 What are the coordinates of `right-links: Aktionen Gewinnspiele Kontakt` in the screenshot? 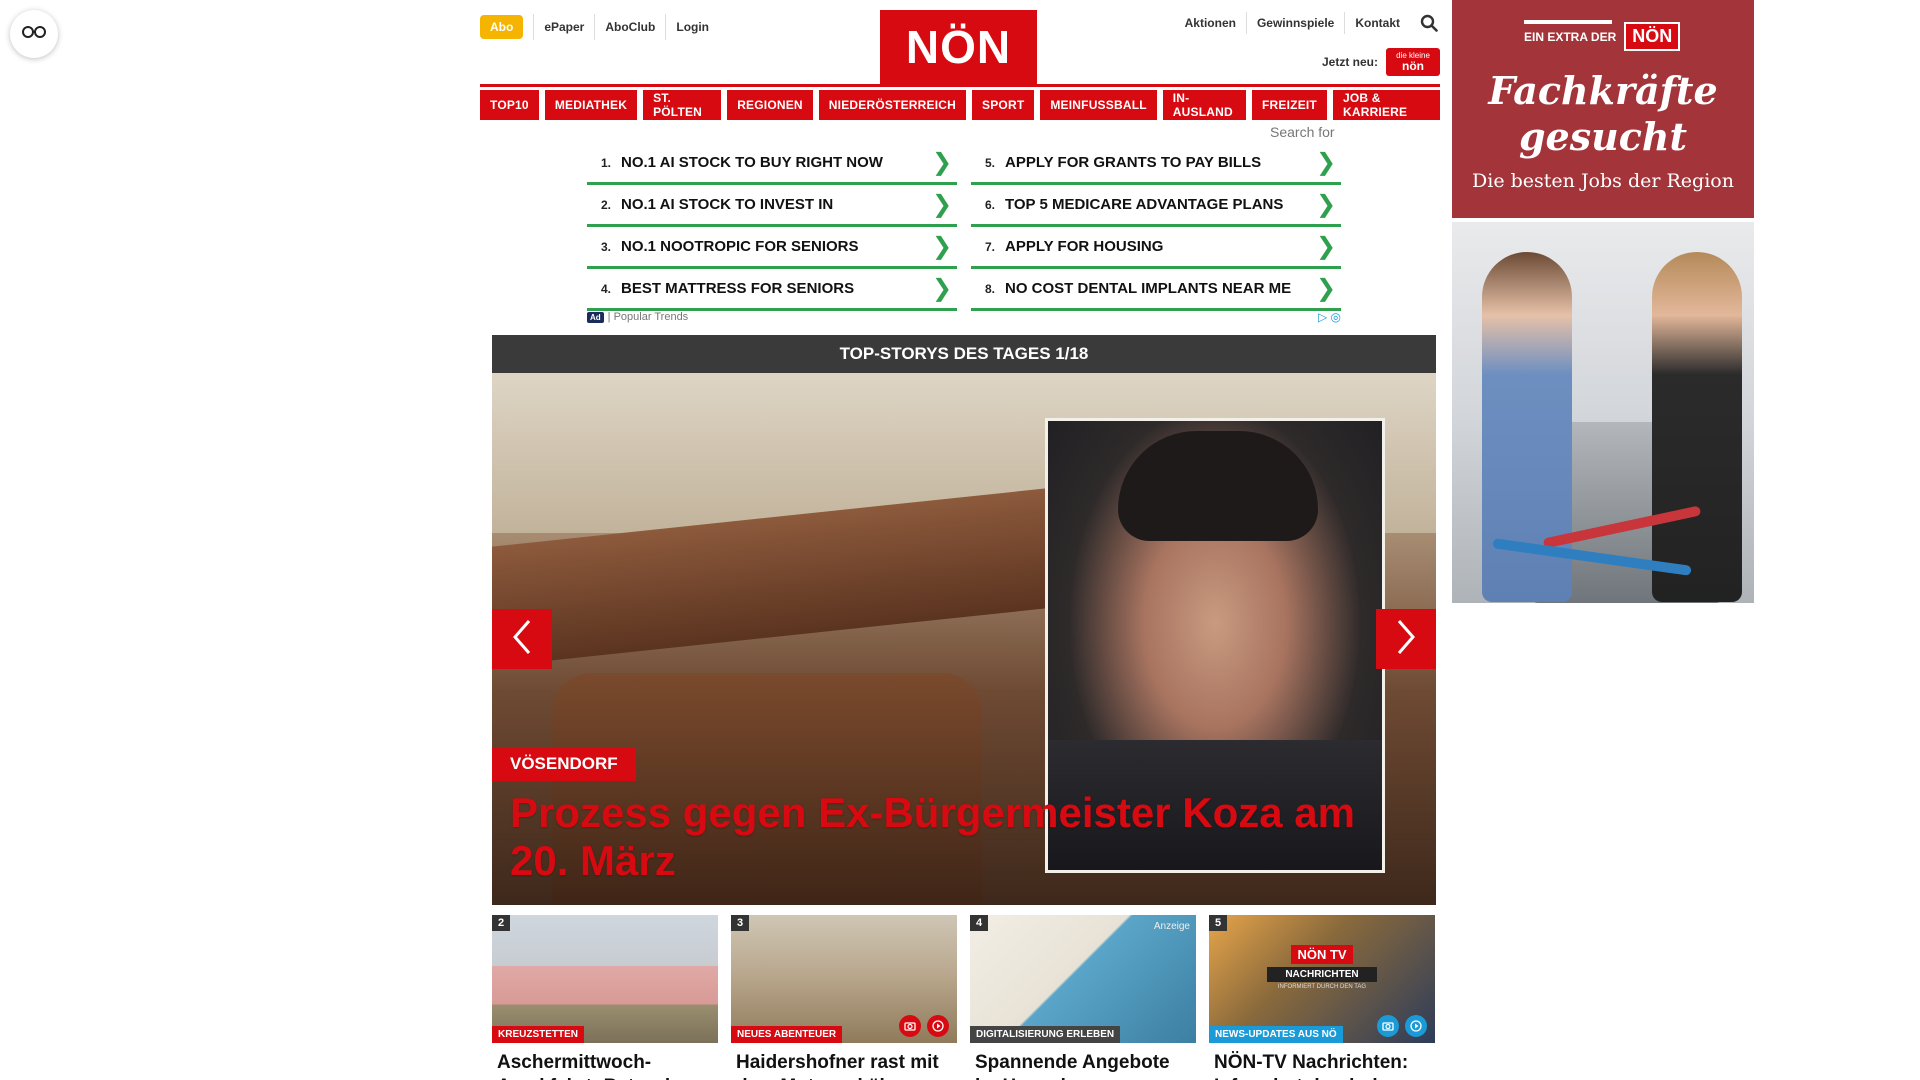 It's located at (1307, 23).